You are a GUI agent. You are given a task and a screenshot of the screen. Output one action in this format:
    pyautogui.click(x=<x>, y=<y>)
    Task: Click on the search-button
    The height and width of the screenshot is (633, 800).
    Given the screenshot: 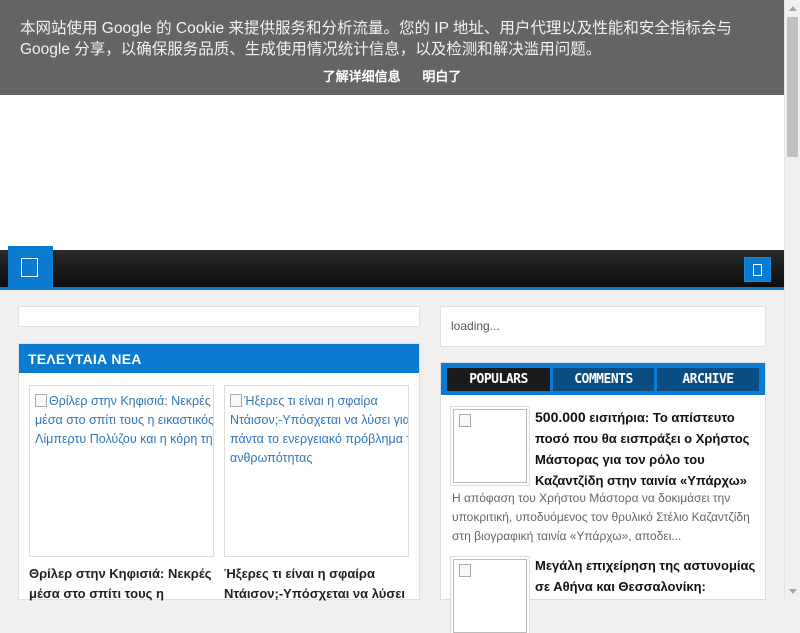 What is the action you would take?
    pyautogui.click(x=757, y=269)
    